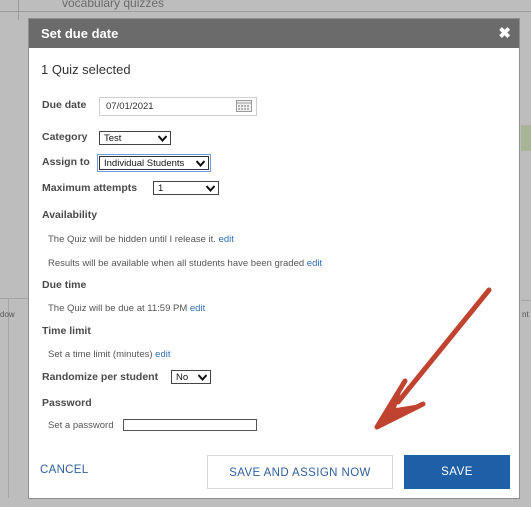 The height and width of the screenshot is (507, 531). What do you see at coordinates (244, 106) in the screenshot?
I see `calendar-icon` at bounding box center [244, 106].